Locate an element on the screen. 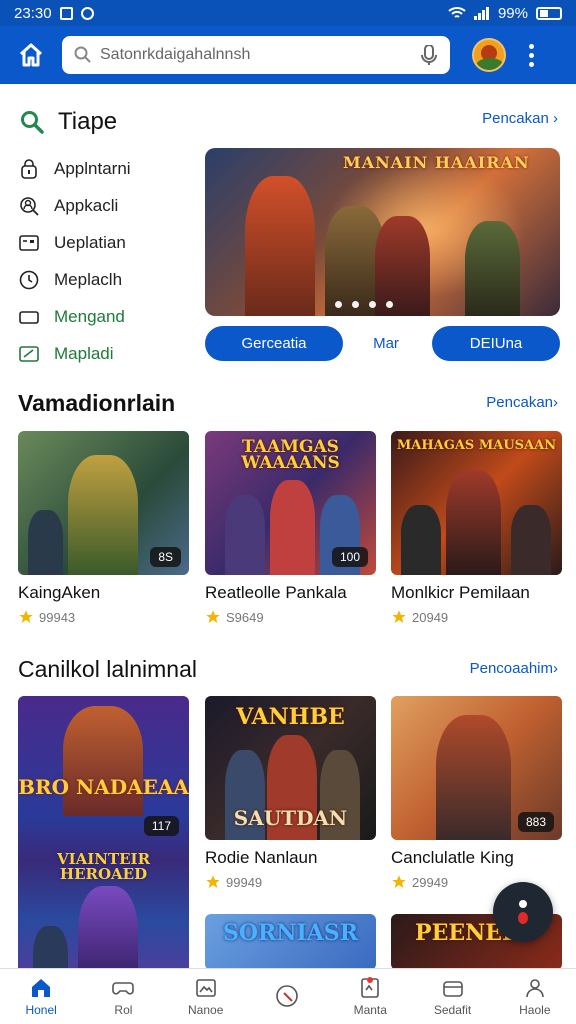 The image size is (576, 1024). lock-icon is located at coordinates (29, 168).